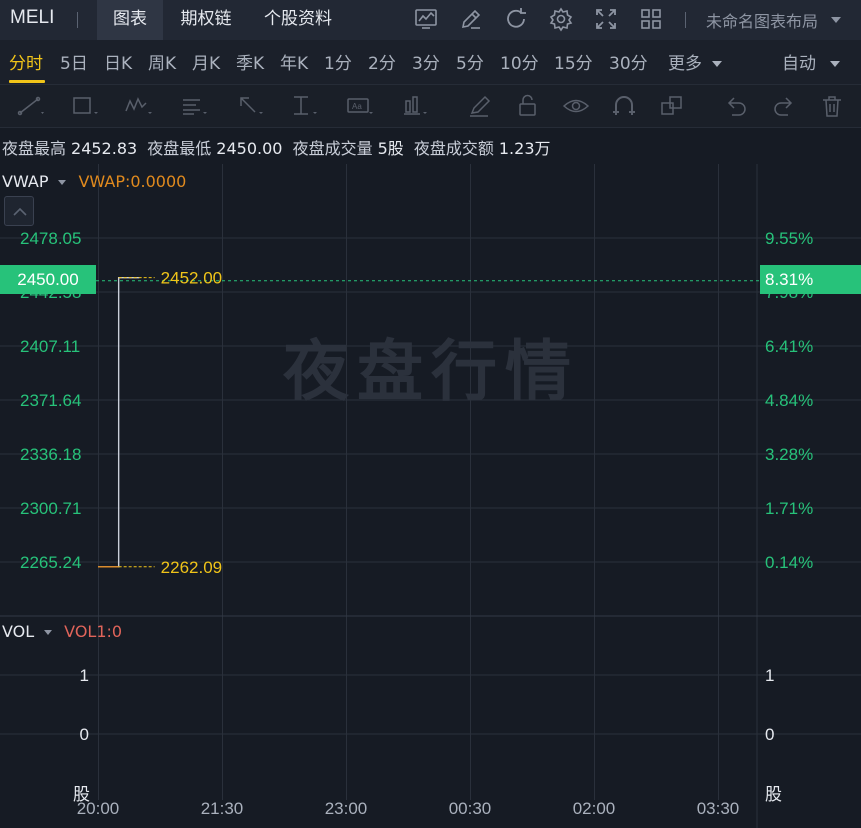 The image size is (861, 828). What do you see at coordinates (789, 562) in the screenshot?
I see `pct-tick-label: 0.14%` at bounding box center [789, 562].